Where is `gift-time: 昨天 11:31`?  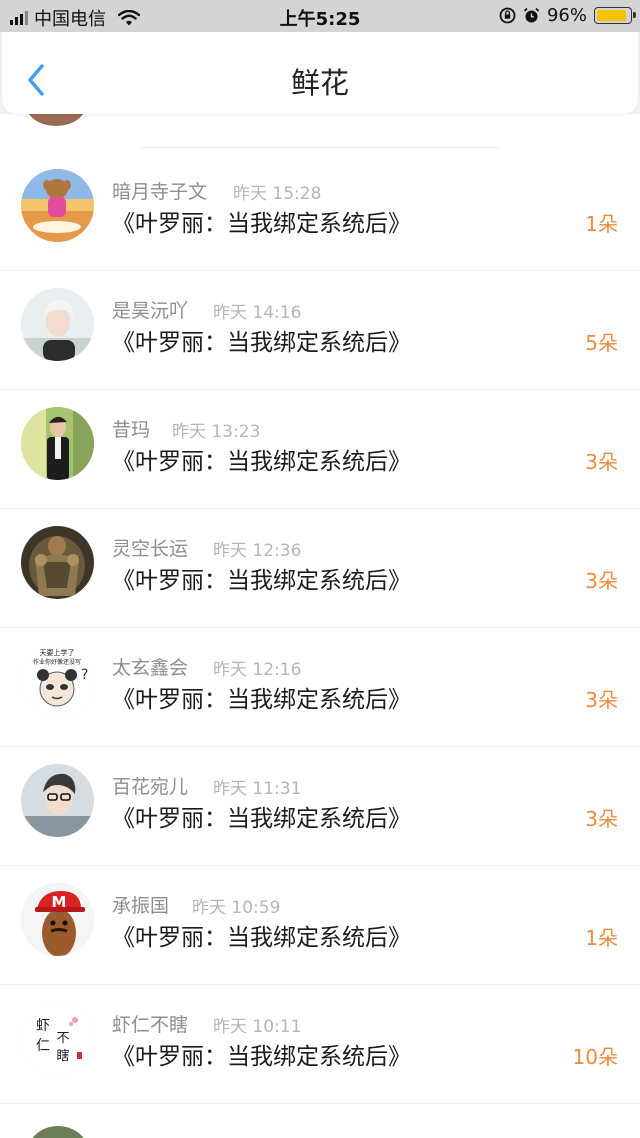
gift-time: 昨天 11:31 is located at coordinates (257, 789).